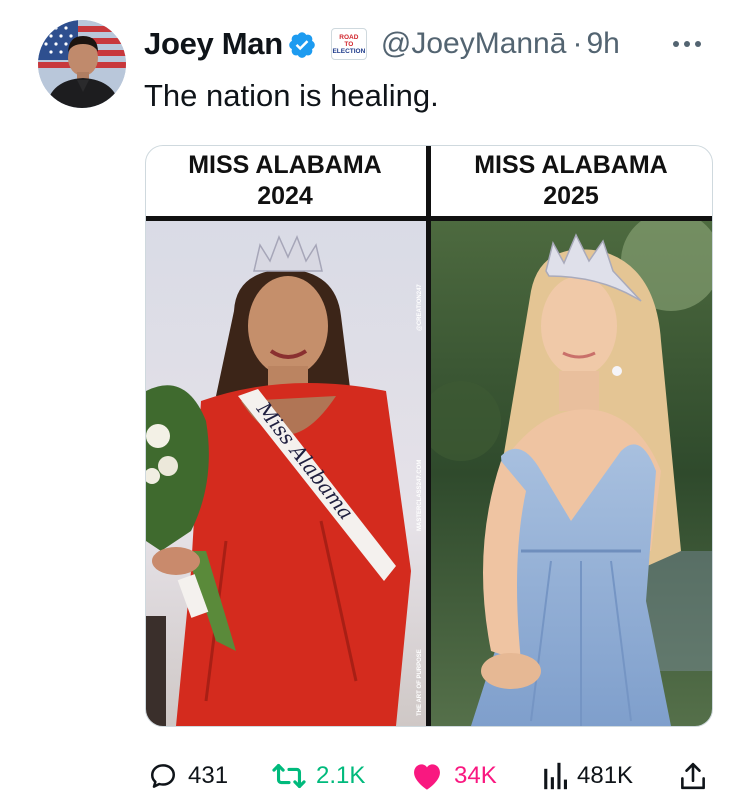 Image resolution: width=750 pixels, height=808 pixels. I want to click on right-caption-year: 2025, so click(571, 196).